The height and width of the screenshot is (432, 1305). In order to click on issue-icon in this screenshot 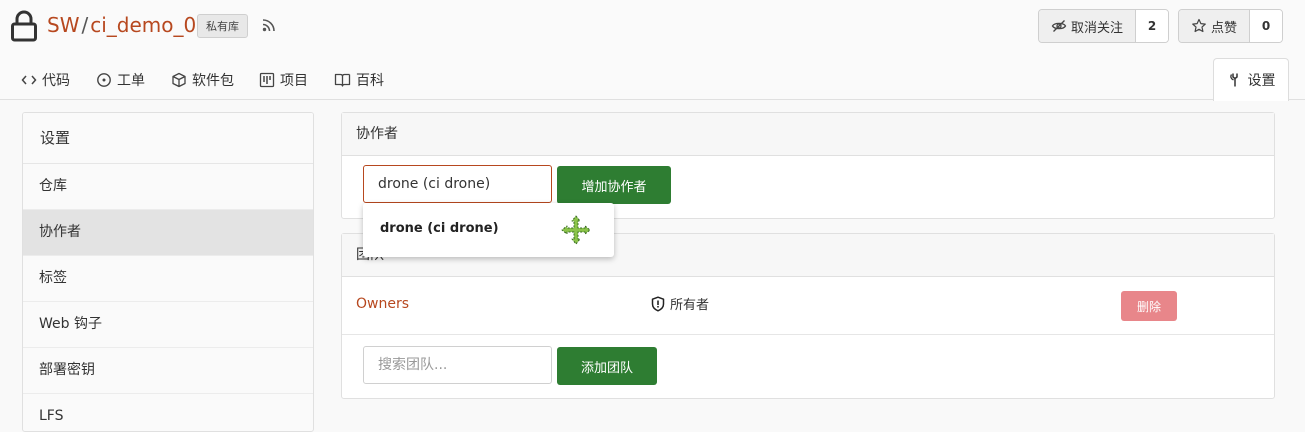, I will do `click(104, 80)`.